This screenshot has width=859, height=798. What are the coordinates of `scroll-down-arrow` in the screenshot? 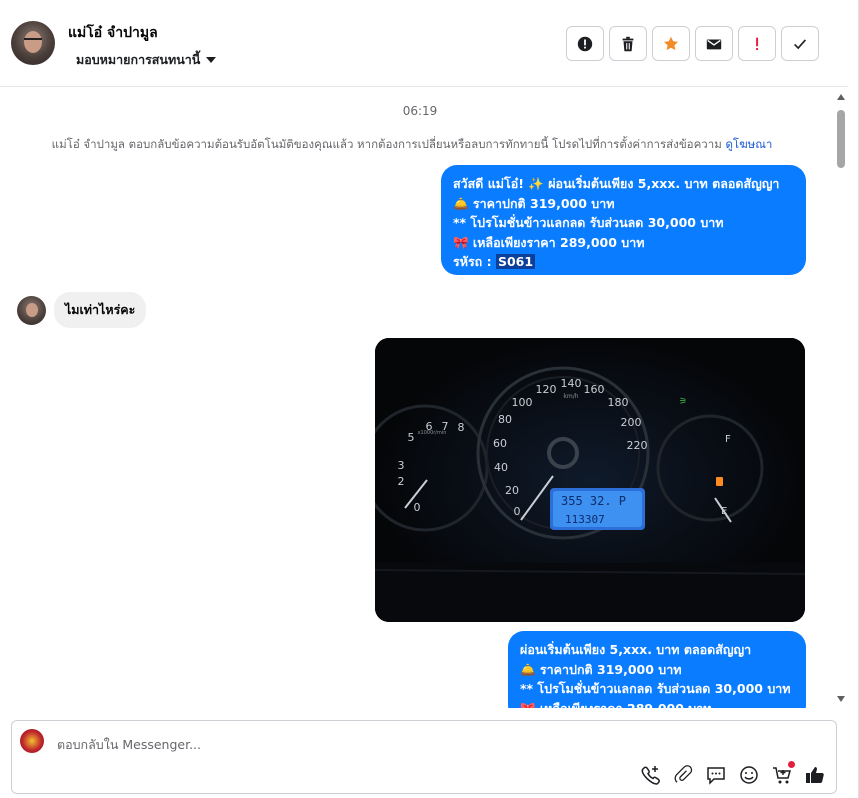 It's located at (841, 699).